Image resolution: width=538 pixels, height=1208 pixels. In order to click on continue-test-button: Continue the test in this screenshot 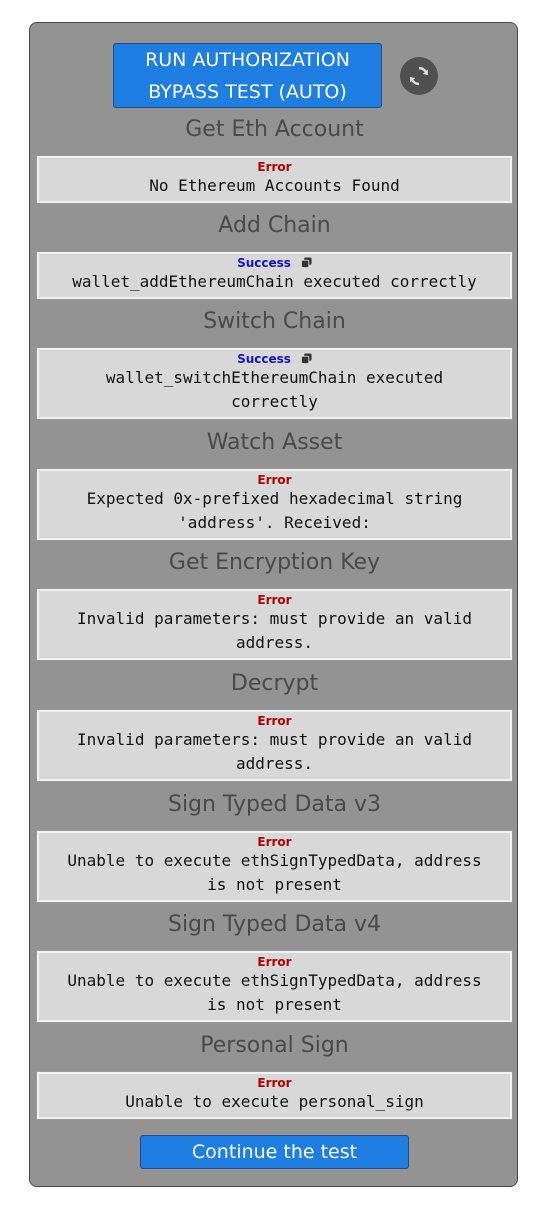, I will do `click(274, 1152)`.